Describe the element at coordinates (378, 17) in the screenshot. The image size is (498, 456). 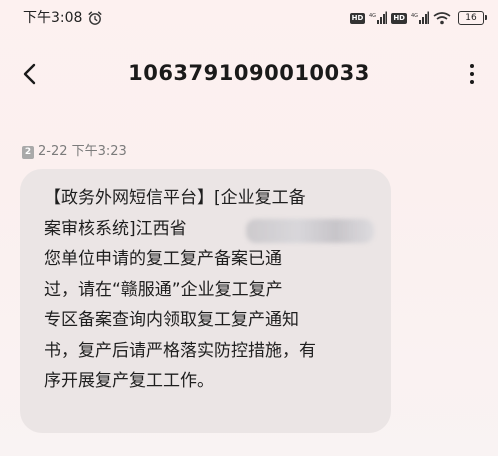
I see `signal-strength-icon: 4G` at that location.